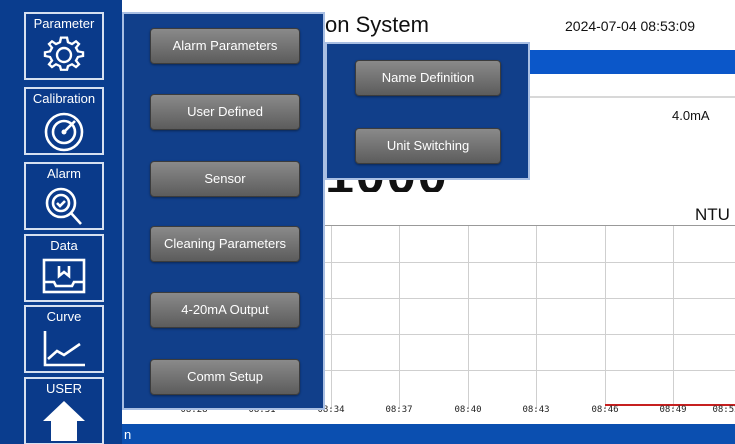 The width and height of the screenshot is (735, 444). Describe the element at coordinates (64, 53) in the screenshot. I see `gear-icon` at that location.